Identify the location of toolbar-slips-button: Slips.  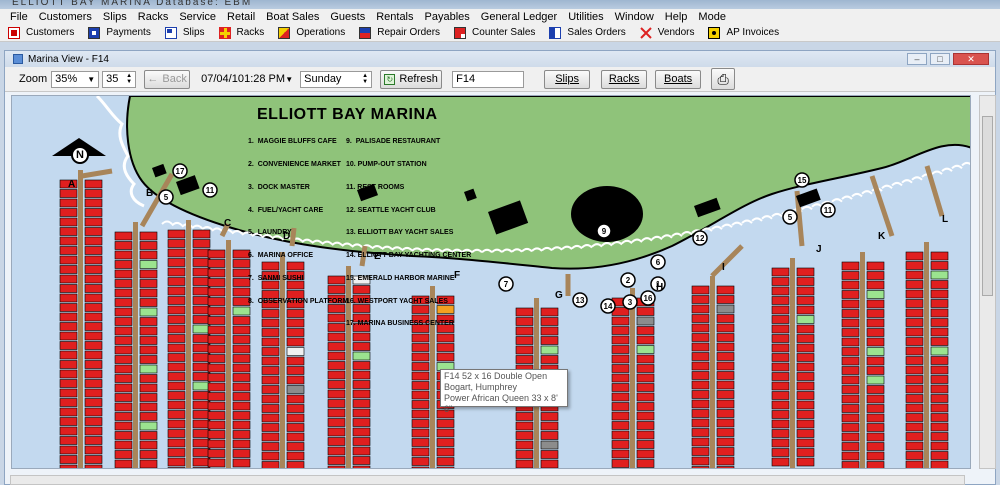
(184, 32).